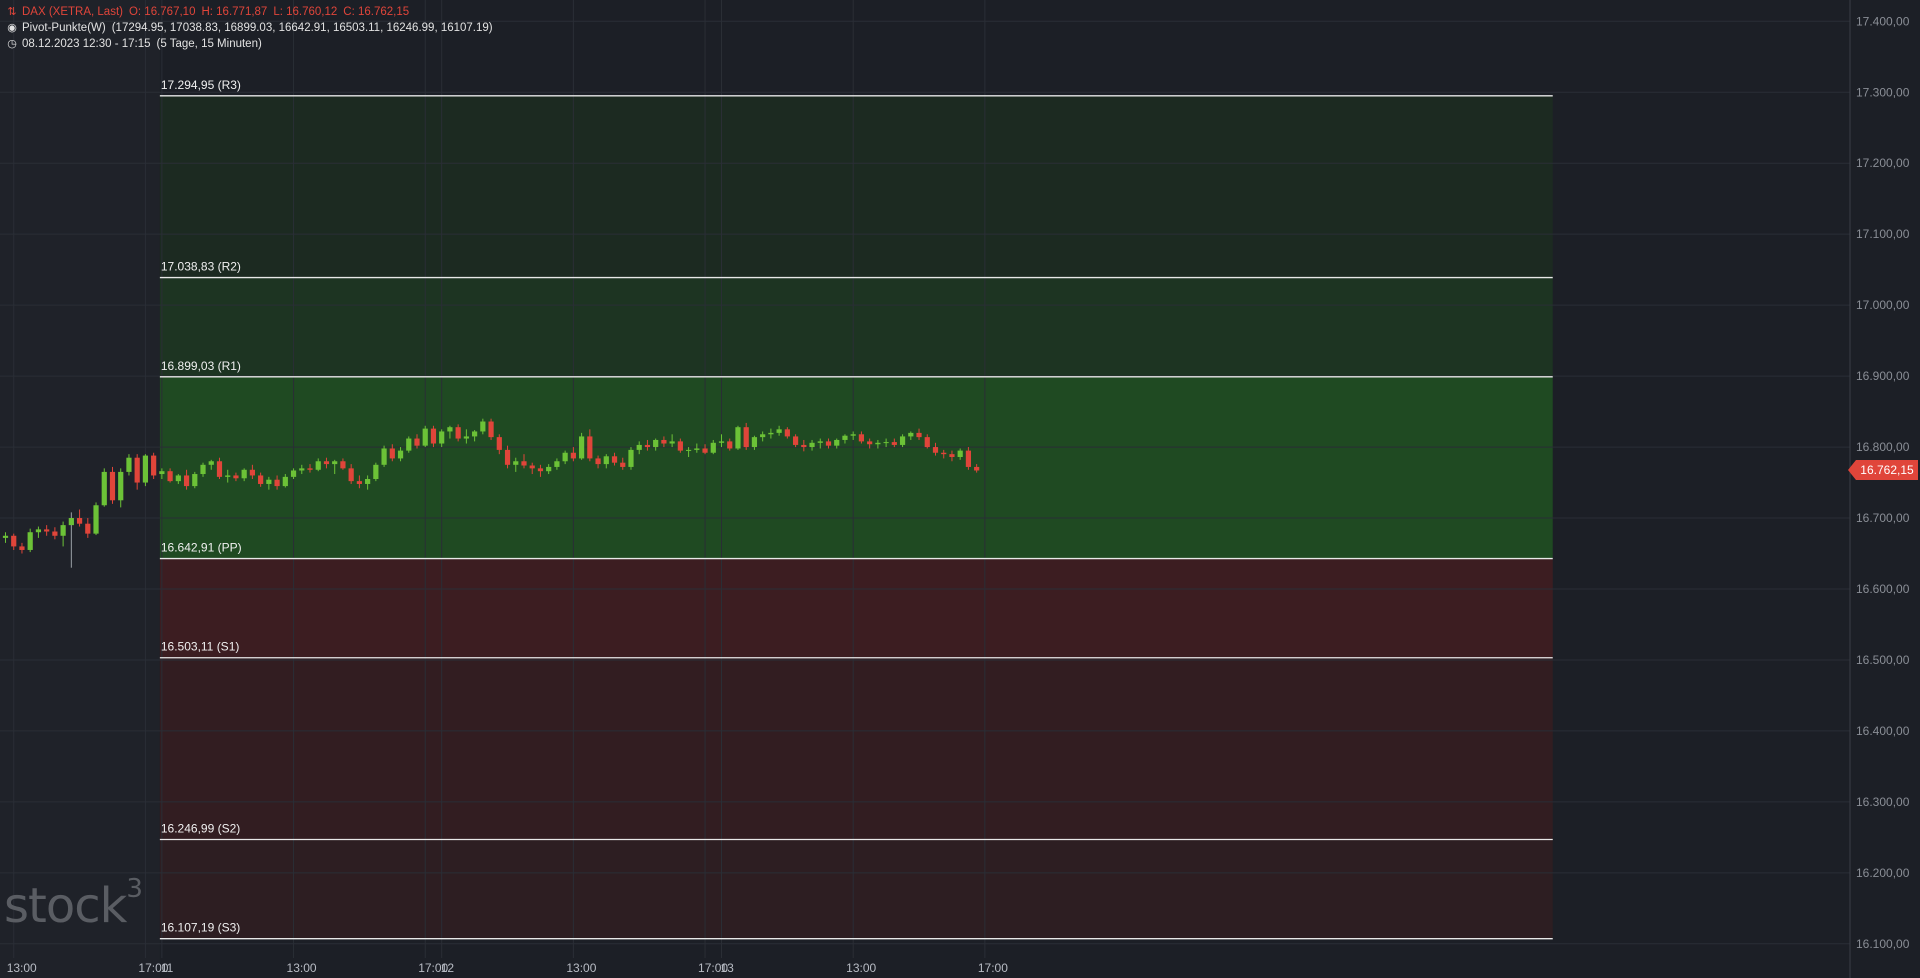 This screenshot has height=978, width=1920. What do you see at coordinates (728, 968) in the screenshot?
I see `x-tick-label: 13` at bounding box center [728, 968].